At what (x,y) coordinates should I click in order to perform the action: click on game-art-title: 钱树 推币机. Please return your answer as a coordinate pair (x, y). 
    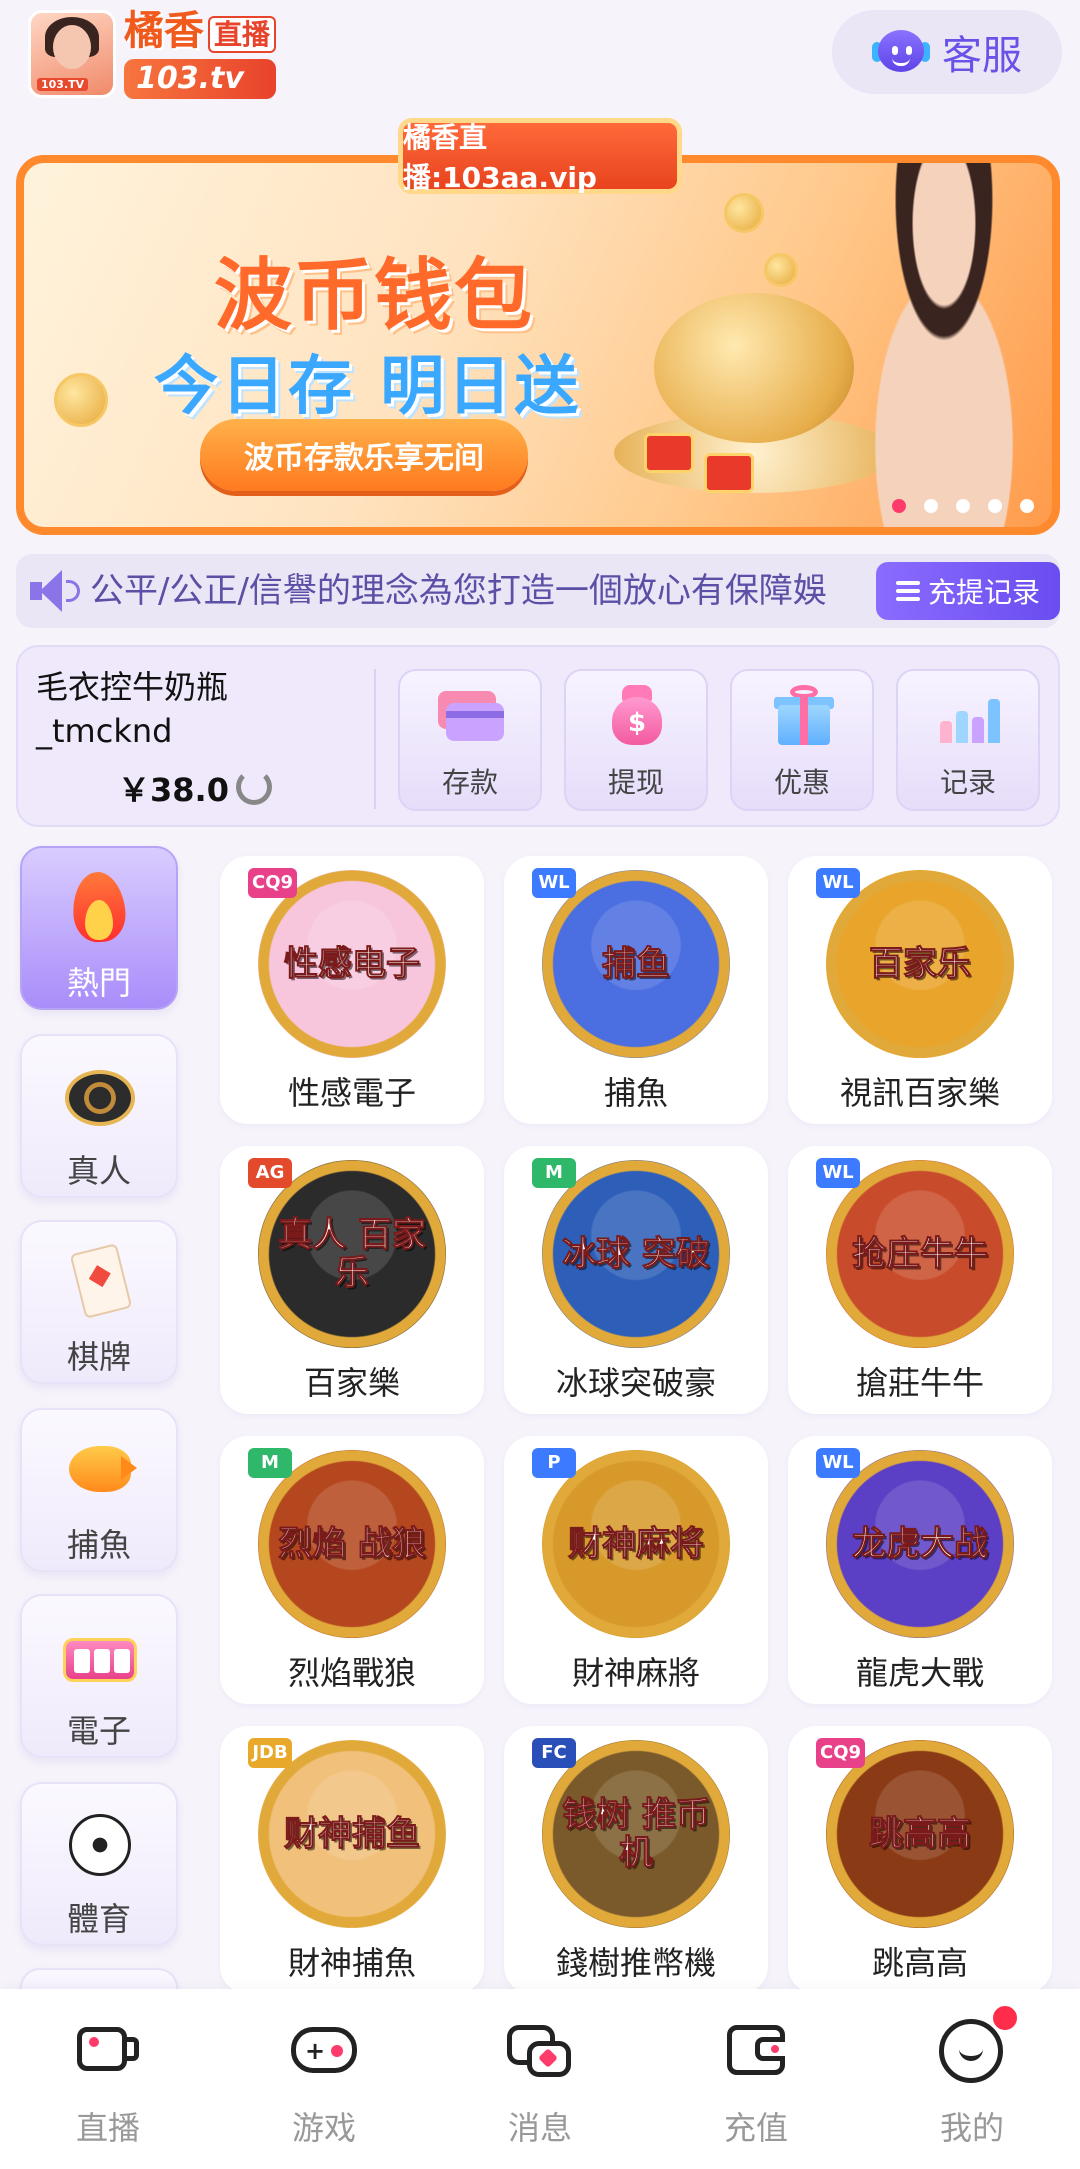
    Looking at the image, I should click on (636, 1834).